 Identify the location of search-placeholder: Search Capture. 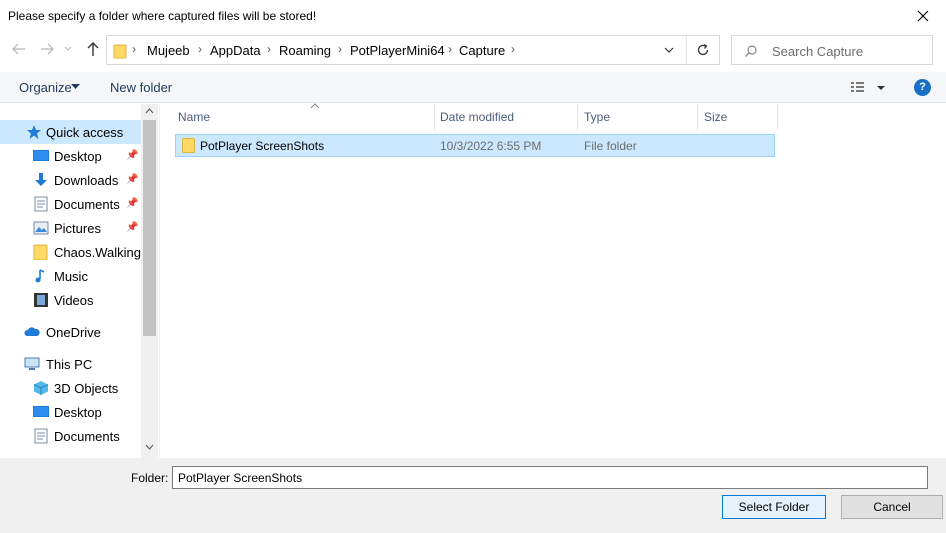
(818, 51).